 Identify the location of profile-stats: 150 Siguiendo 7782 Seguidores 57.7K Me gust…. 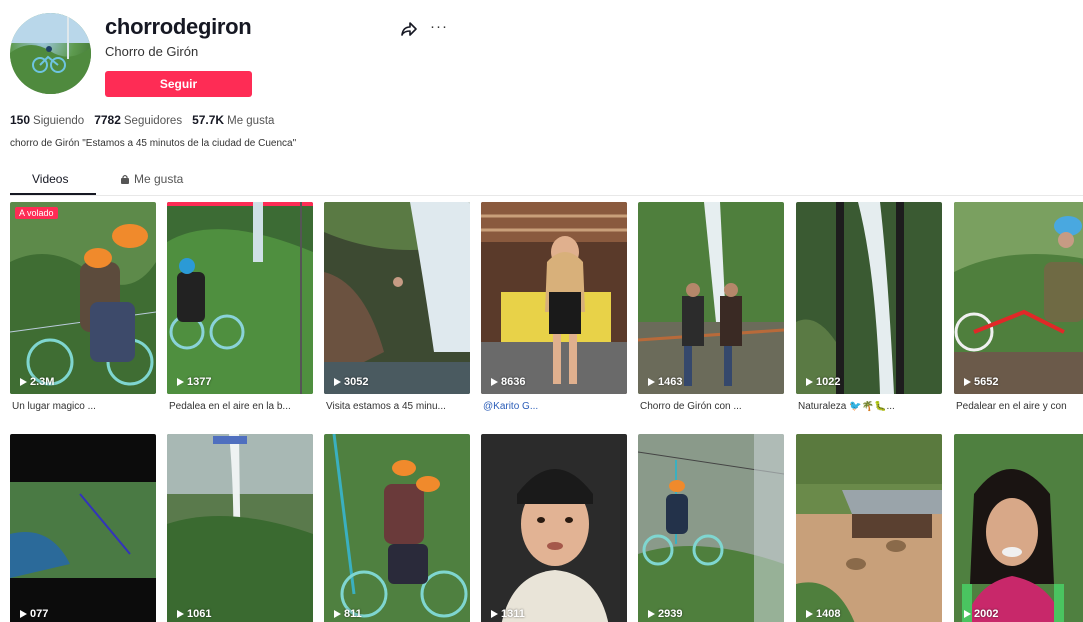
(147, 120).